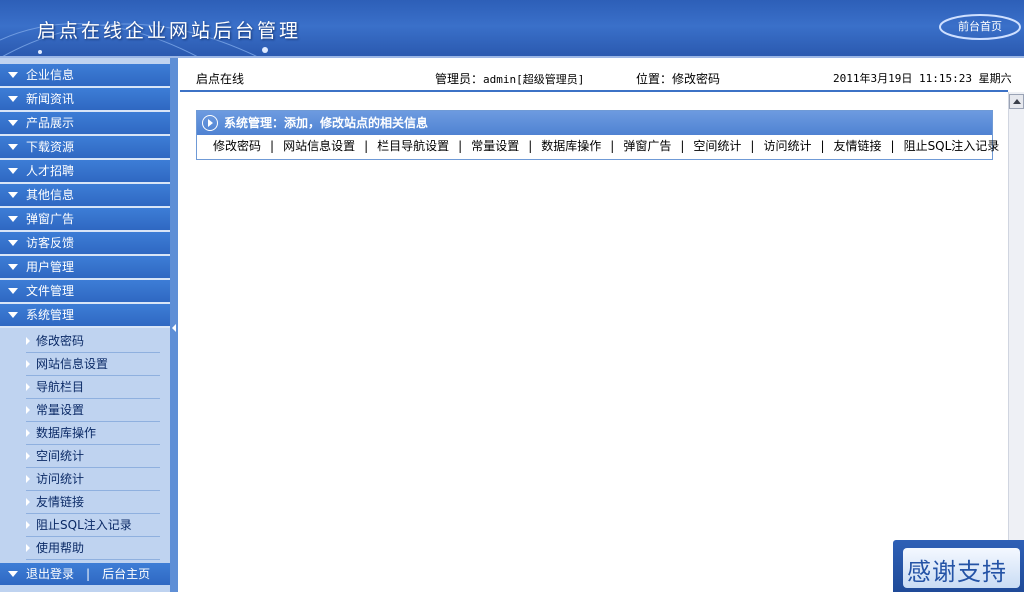 The image size is (1024, 592). I want to click on submenu-space-stats: 空间统计, so click(93, 457).